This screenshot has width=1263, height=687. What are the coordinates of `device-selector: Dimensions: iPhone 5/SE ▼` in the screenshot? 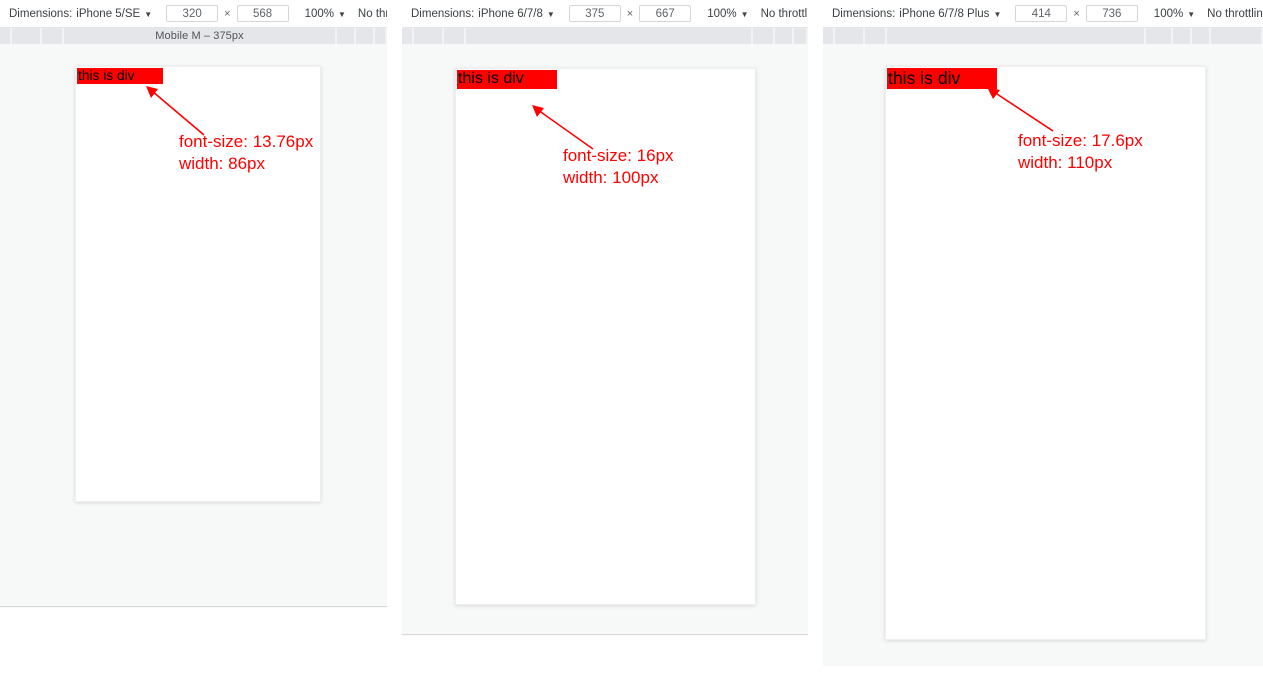 It's located at (80, 14).